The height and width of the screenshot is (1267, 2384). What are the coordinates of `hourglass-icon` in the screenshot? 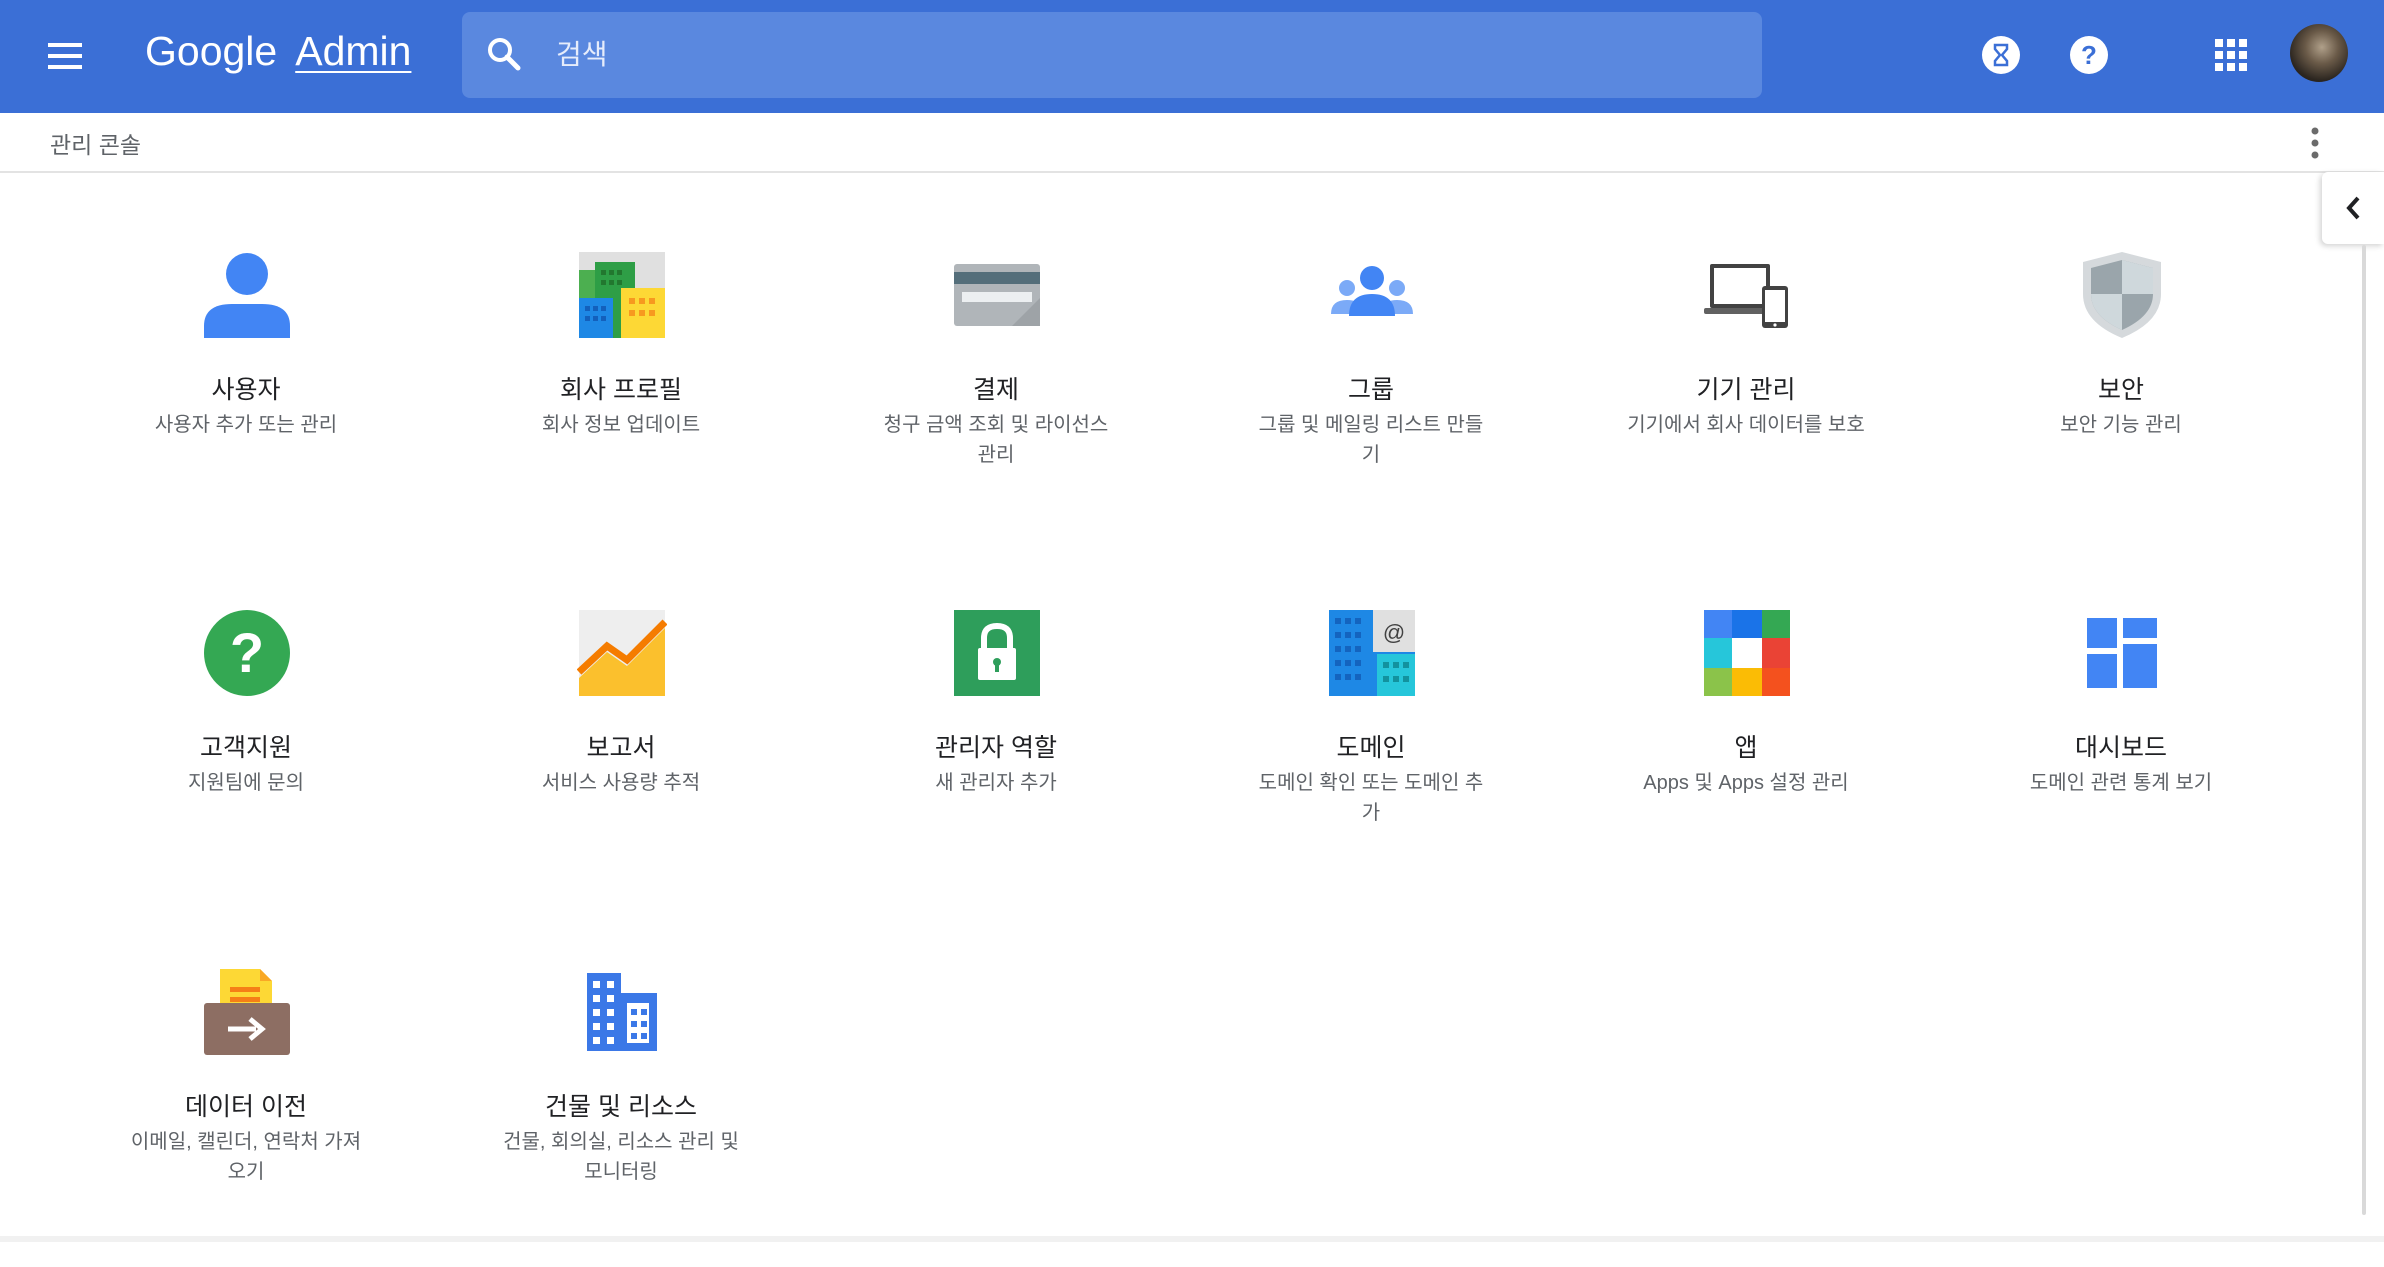 It's located at (2001, 55).